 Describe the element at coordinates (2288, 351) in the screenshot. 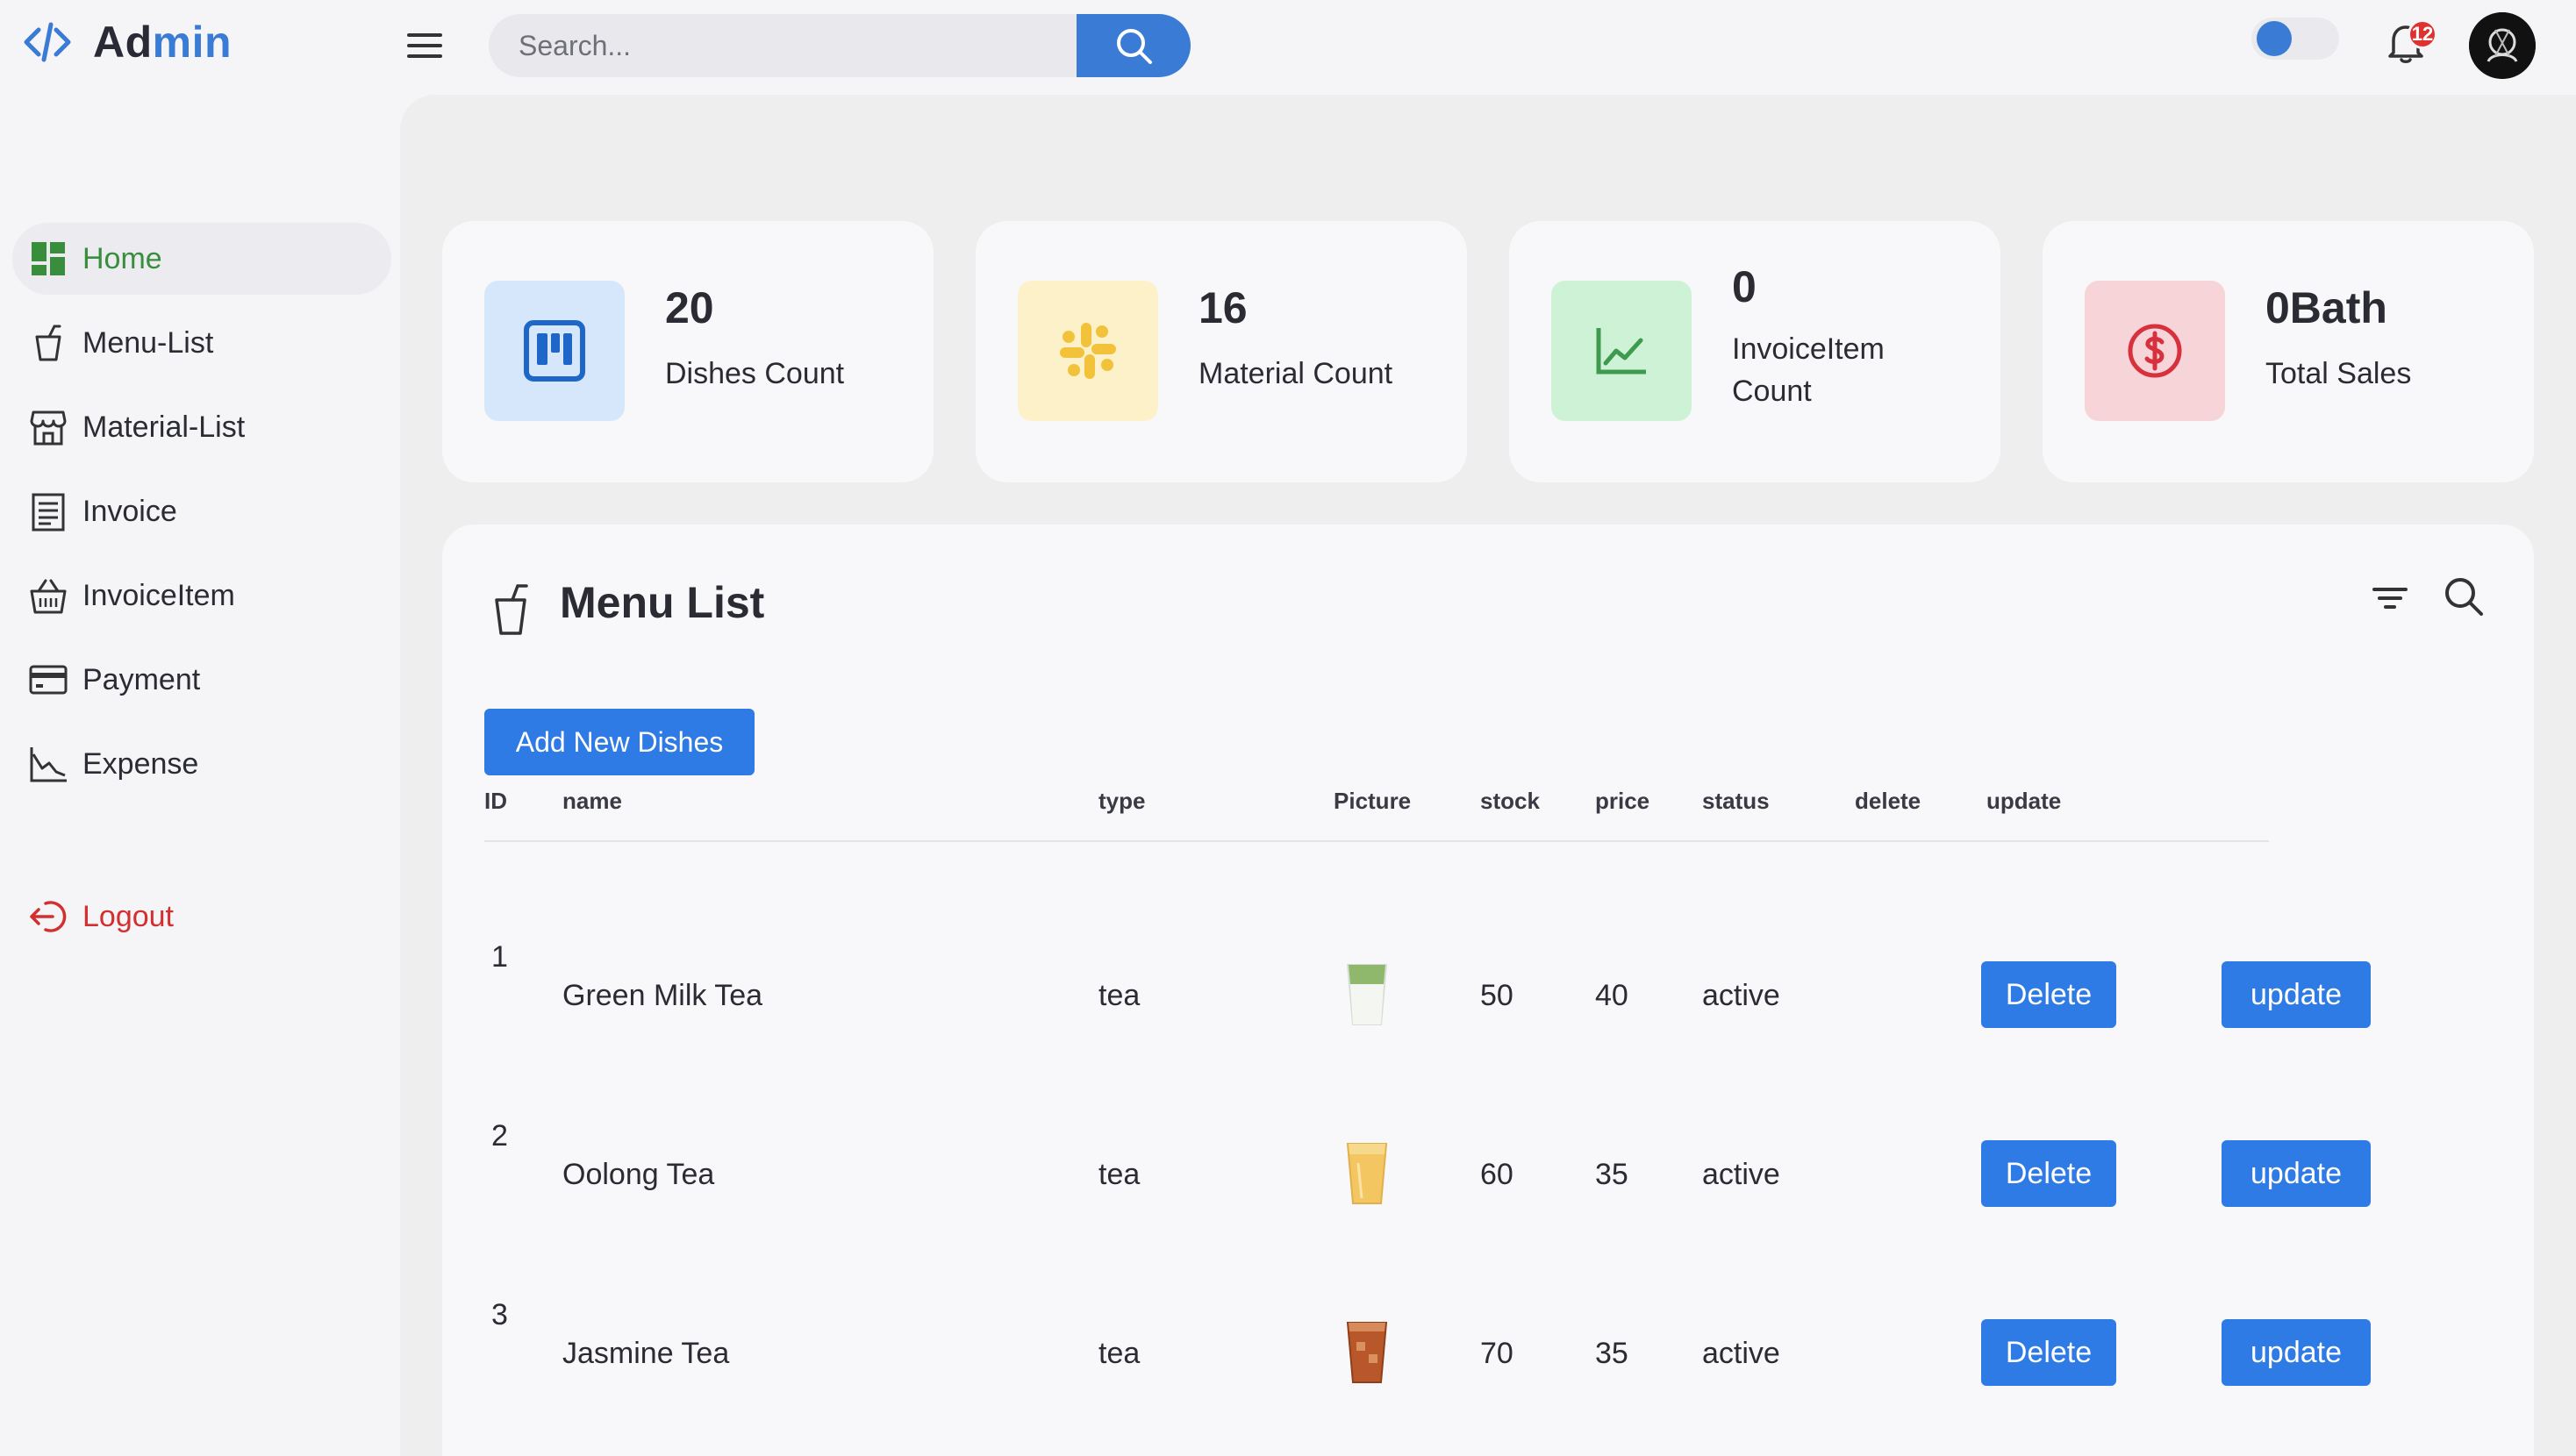

I see `stat-card-sales: 0Bath Total Sales` at that location.